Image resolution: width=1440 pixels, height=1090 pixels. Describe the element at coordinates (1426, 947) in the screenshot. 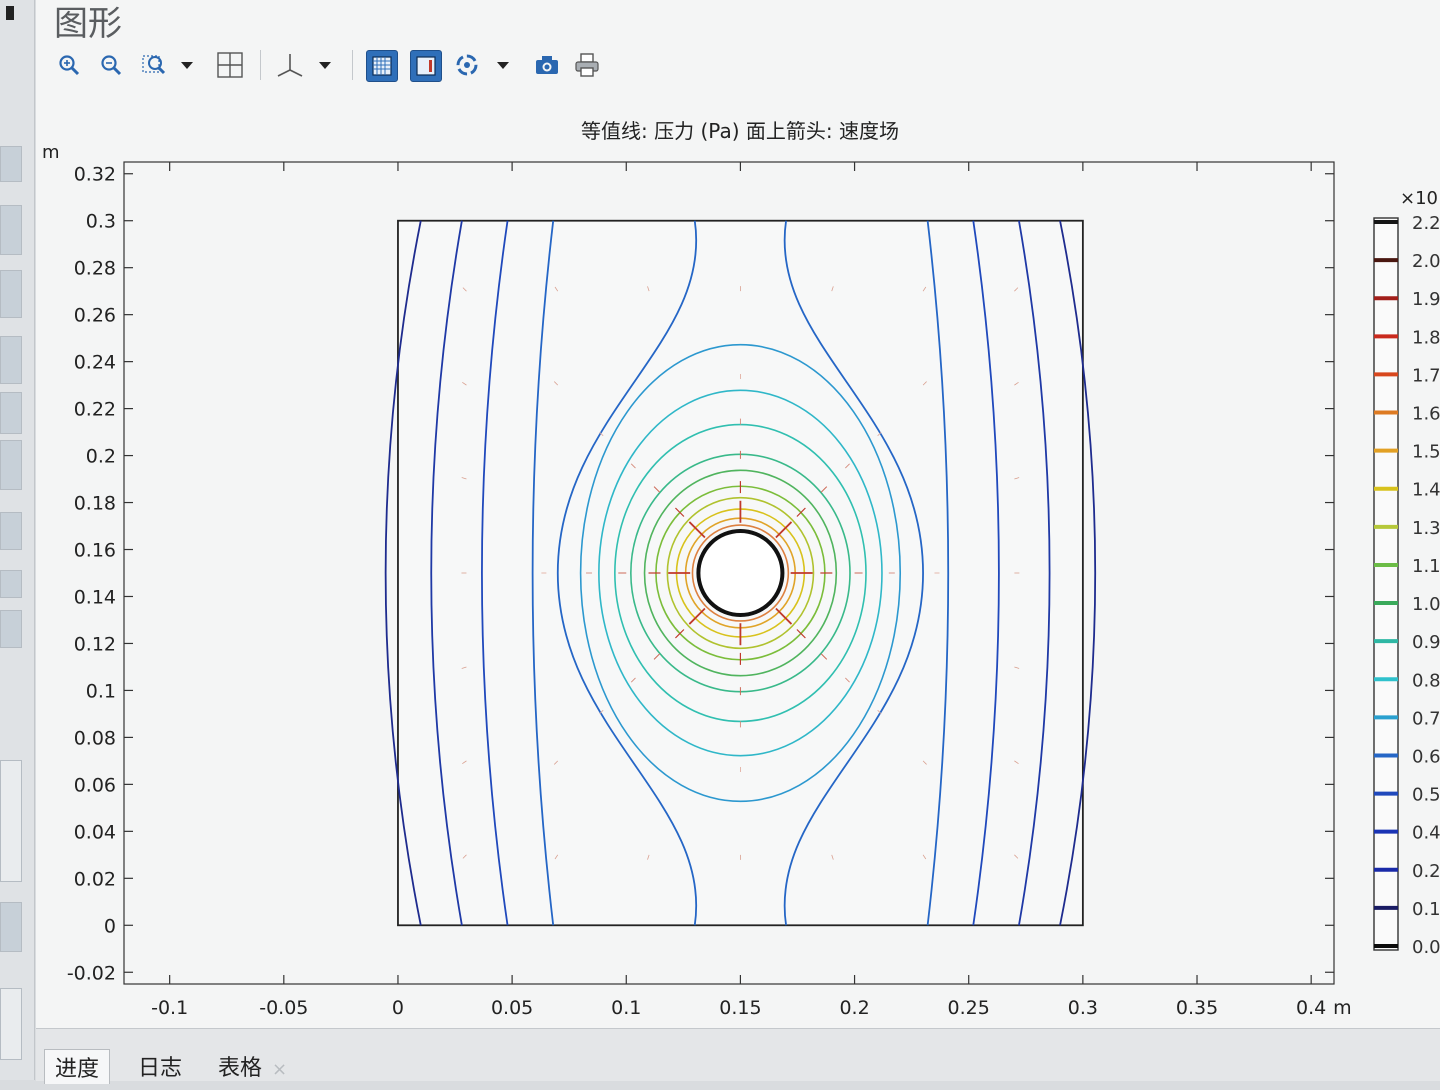

I see `legend-label: 0.0` at that location.